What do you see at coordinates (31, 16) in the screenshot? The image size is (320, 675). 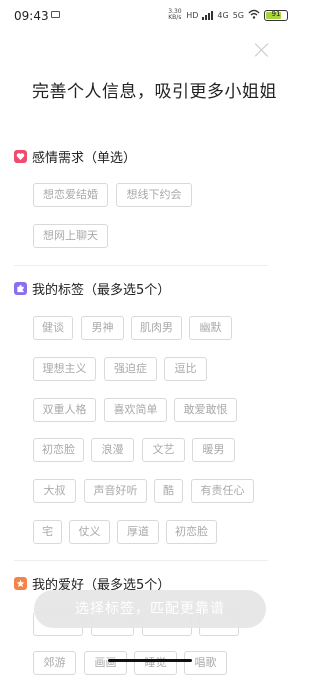 I see `status-time: 09:43` at bounding box center [31, 16].